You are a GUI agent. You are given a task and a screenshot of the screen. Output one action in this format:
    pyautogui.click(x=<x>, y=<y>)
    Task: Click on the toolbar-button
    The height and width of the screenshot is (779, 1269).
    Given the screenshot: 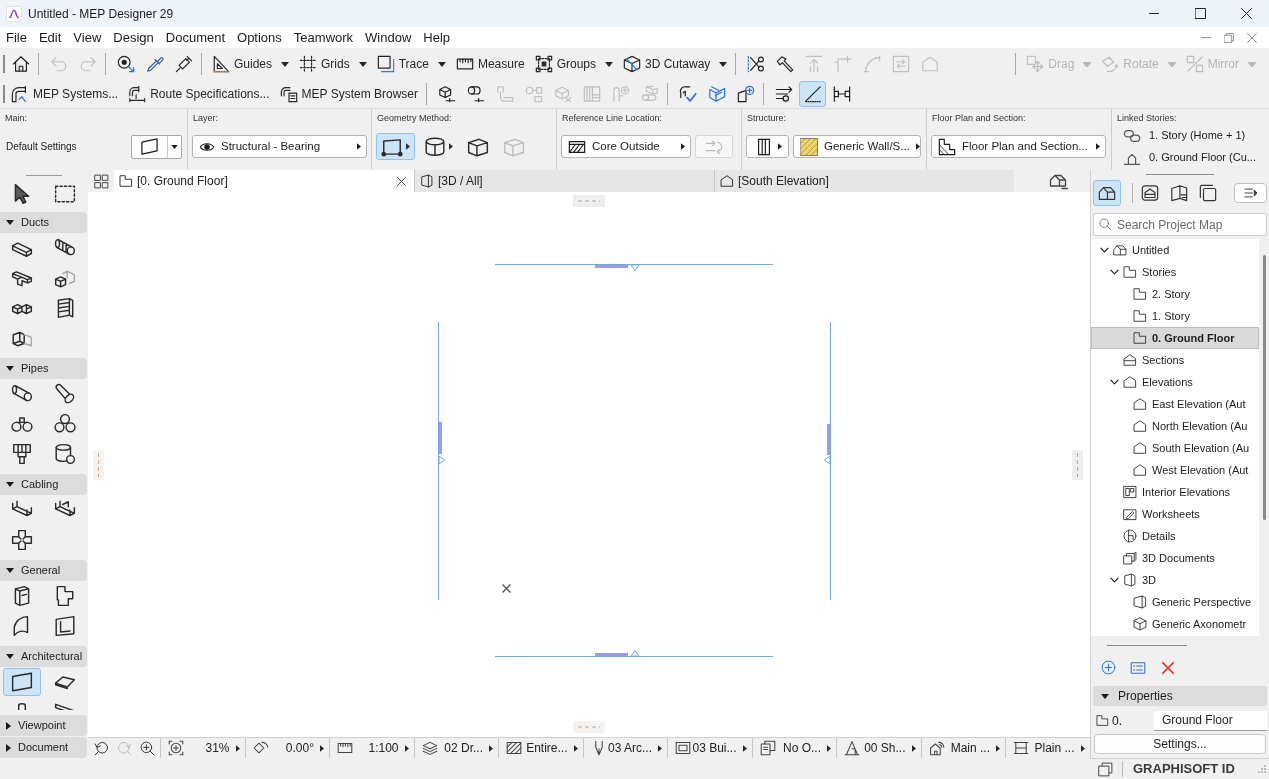 What is the action you would take?
    pyautogui.click(x=813, y=94)
    